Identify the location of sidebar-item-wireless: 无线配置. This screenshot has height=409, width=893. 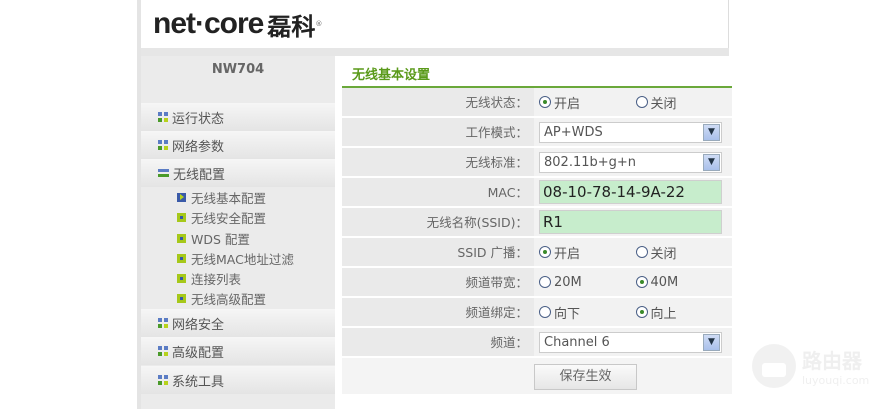
(238, 173).